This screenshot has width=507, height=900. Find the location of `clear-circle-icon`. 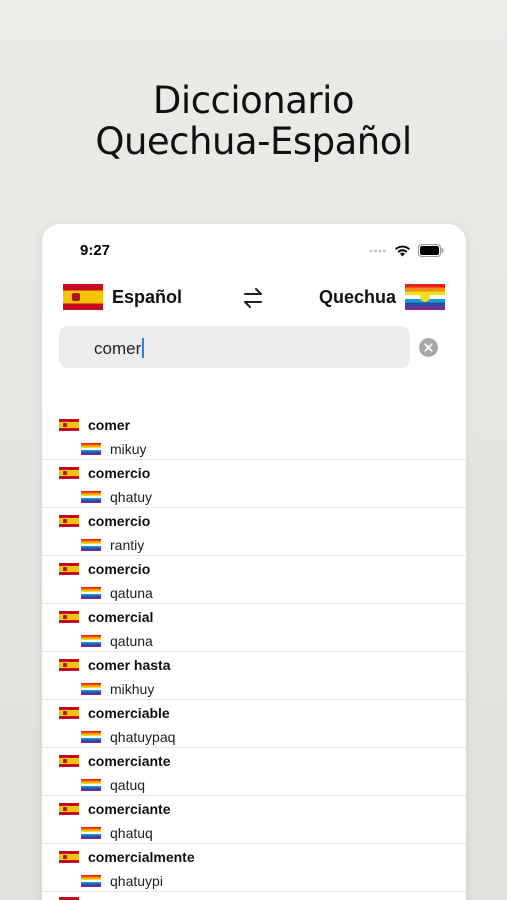

clear-circle-icon is located at coordinates (428, 347).